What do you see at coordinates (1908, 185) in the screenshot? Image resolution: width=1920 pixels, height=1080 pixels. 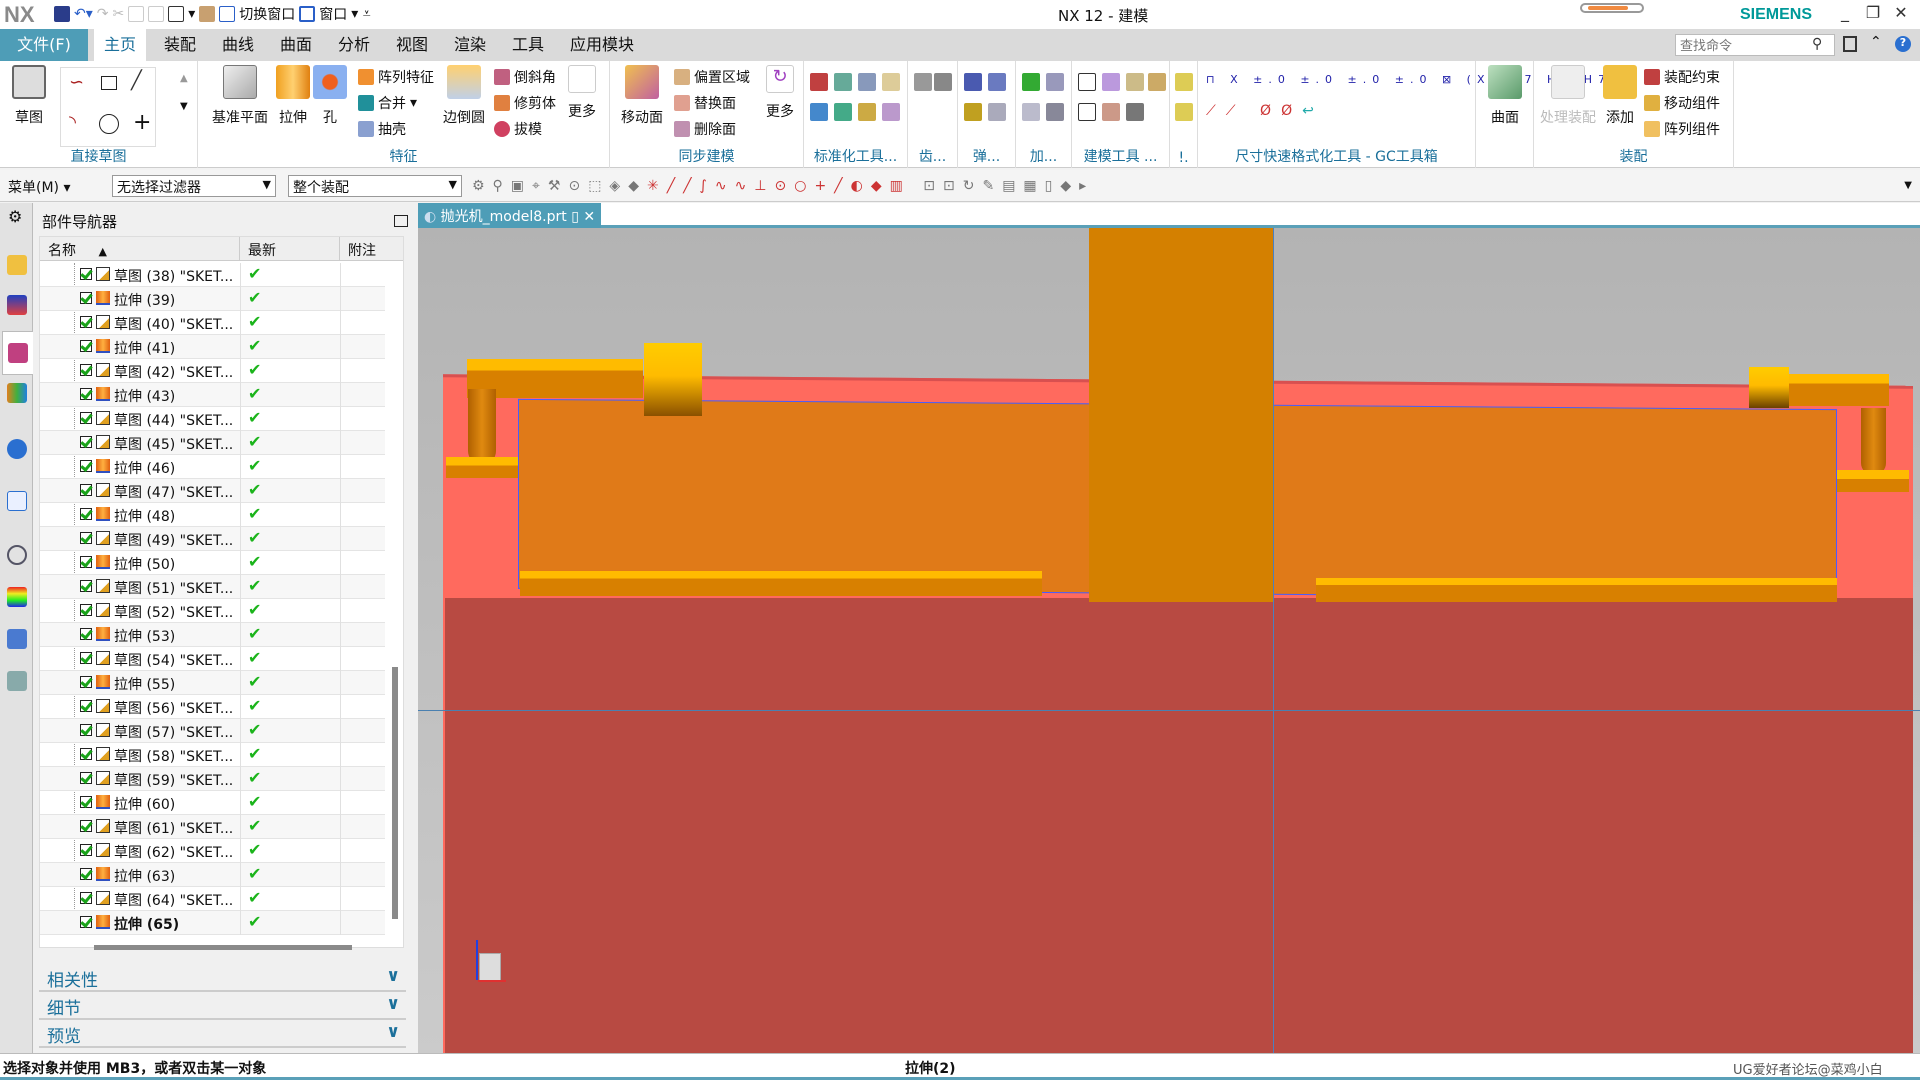 I see `toolbar-overflow-icon: ▼` at bounding box center [1908, 185].